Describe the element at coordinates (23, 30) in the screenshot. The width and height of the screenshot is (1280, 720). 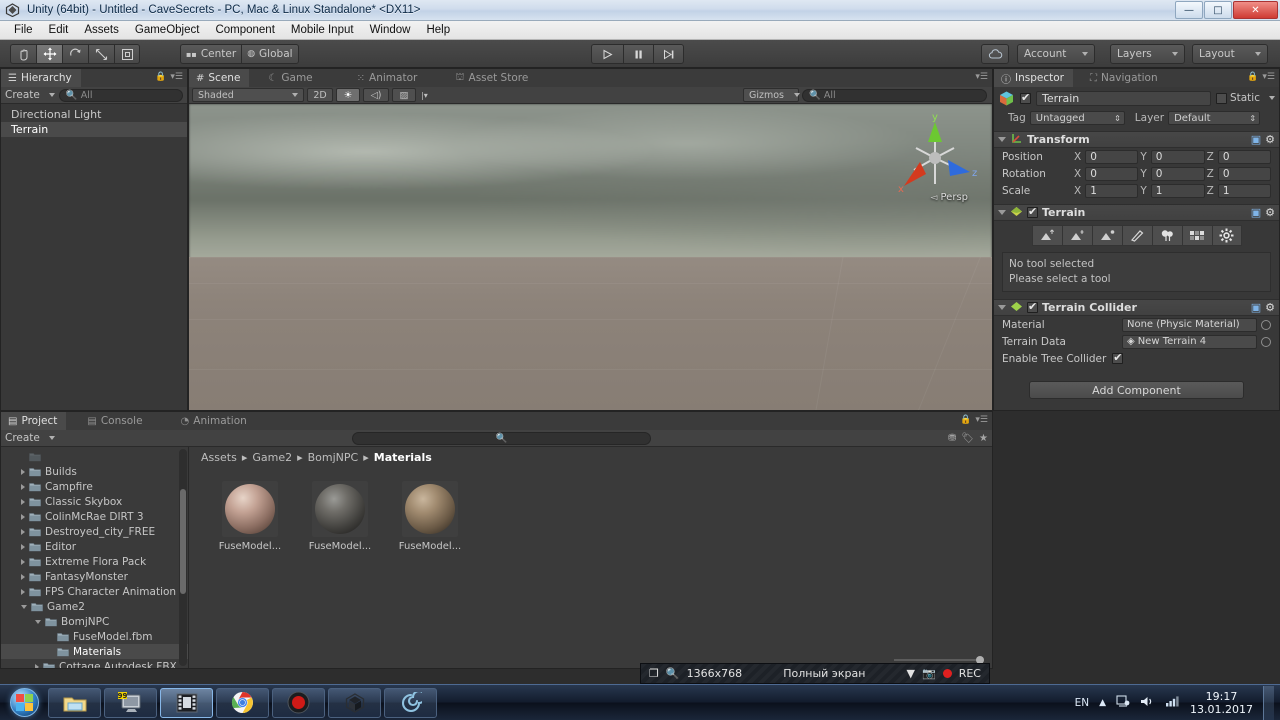
I see `menu-item-file: File` at that location.